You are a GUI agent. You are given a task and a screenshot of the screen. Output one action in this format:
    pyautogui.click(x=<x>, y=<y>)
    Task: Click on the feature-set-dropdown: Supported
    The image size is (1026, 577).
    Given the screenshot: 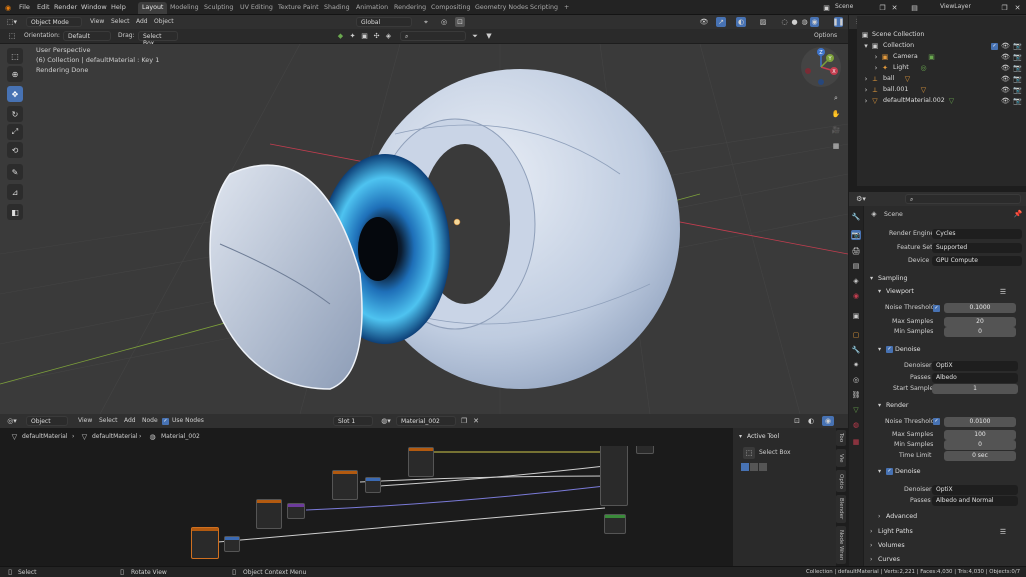 What is the action you would take?
    pyautogui.click(x=977, y=248)
    